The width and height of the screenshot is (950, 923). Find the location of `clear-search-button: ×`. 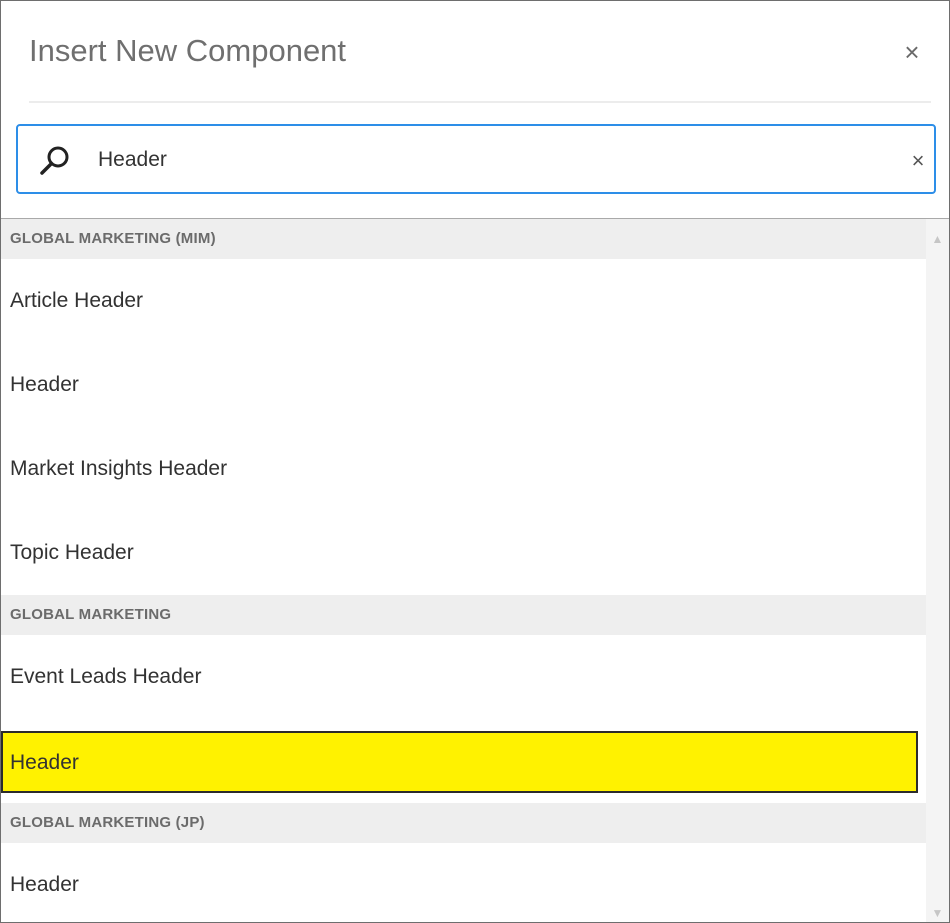

clear-search-button: × is located at coordinates (918, 160).